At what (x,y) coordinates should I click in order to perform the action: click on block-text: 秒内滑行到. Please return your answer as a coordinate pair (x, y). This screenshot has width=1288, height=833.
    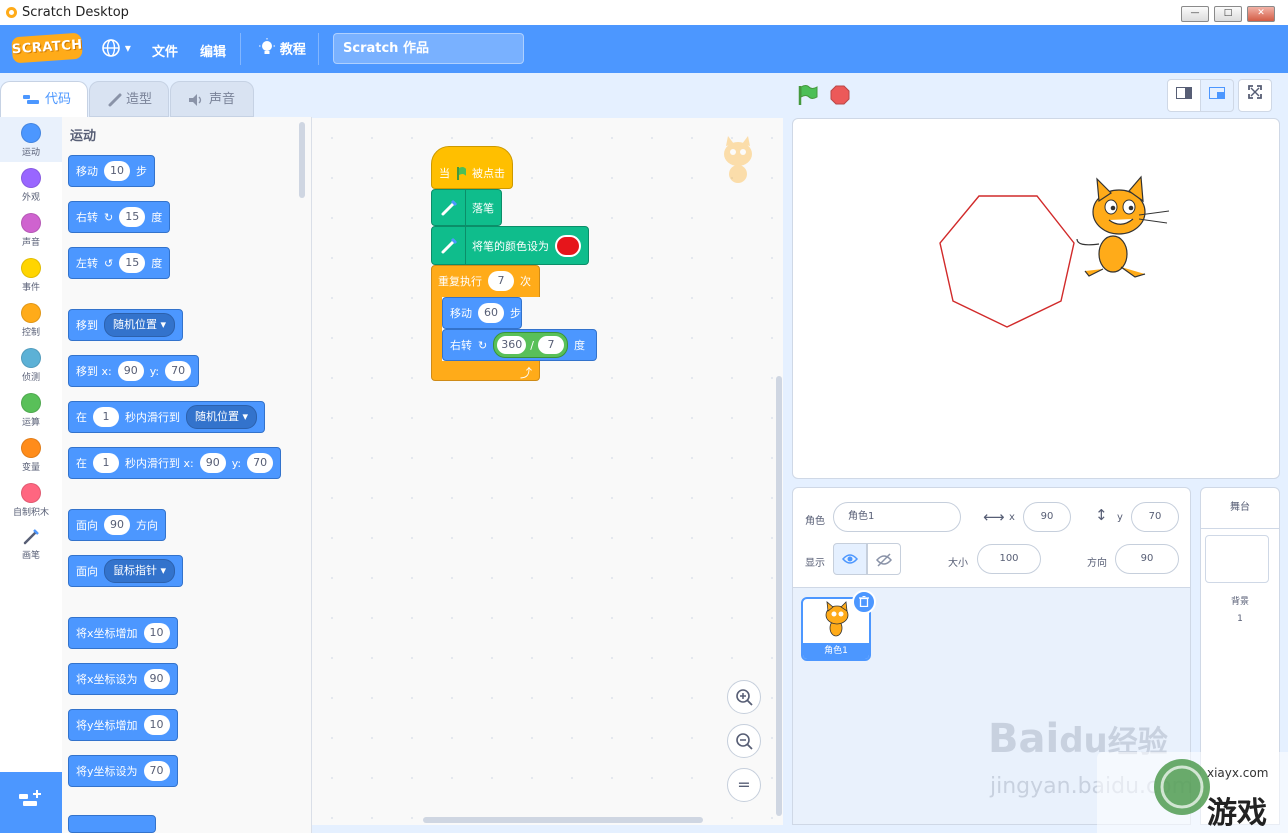
    Looking at the image, I should click on (152, 417).